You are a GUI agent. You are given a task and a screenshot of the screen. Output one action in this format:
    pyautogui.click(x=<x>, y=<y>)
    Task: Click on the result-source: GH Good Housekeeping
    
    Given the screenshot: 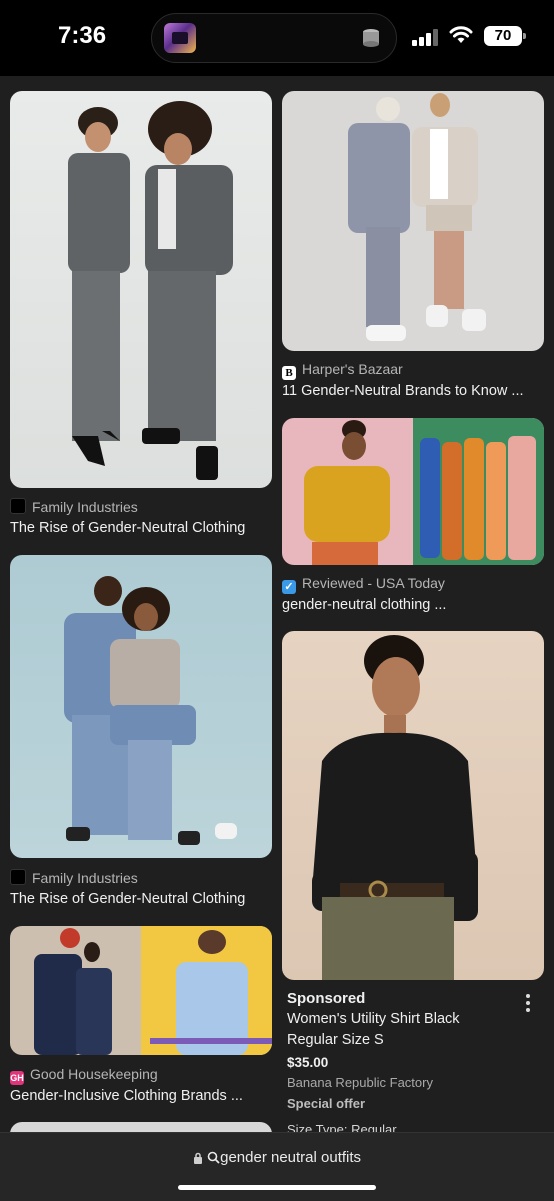 What is the action you would take?
    pyautogui.click(x=84, y=1075)
    